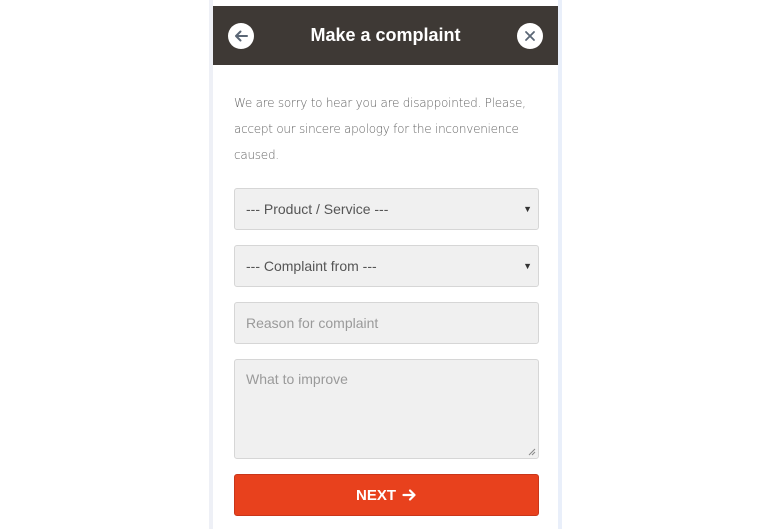 The image size is (763, 529). Describe the element at coordinates (386, 323) in the screenshot. I see `reason-input: Reason for complaint` at that location.